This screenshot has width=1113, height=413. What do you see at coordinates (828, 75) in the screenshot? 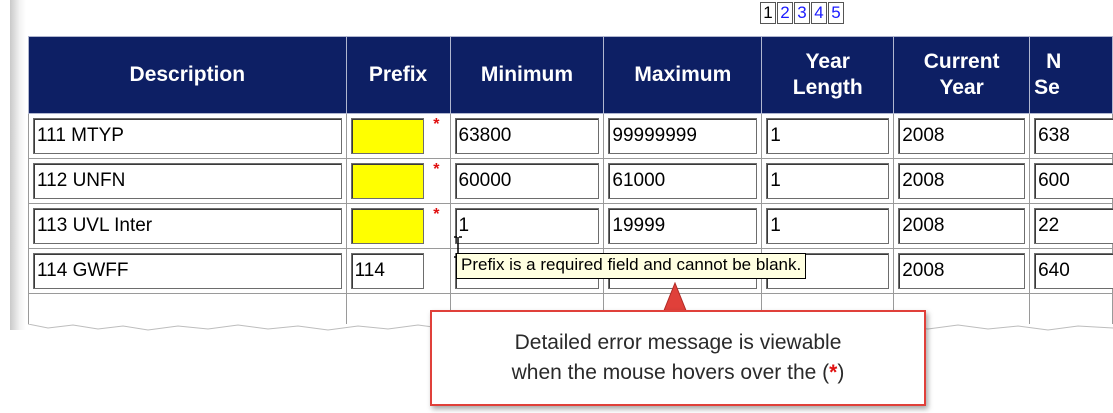
I see `col-header-year-length: Year Length` at bounding box center [828, 75].